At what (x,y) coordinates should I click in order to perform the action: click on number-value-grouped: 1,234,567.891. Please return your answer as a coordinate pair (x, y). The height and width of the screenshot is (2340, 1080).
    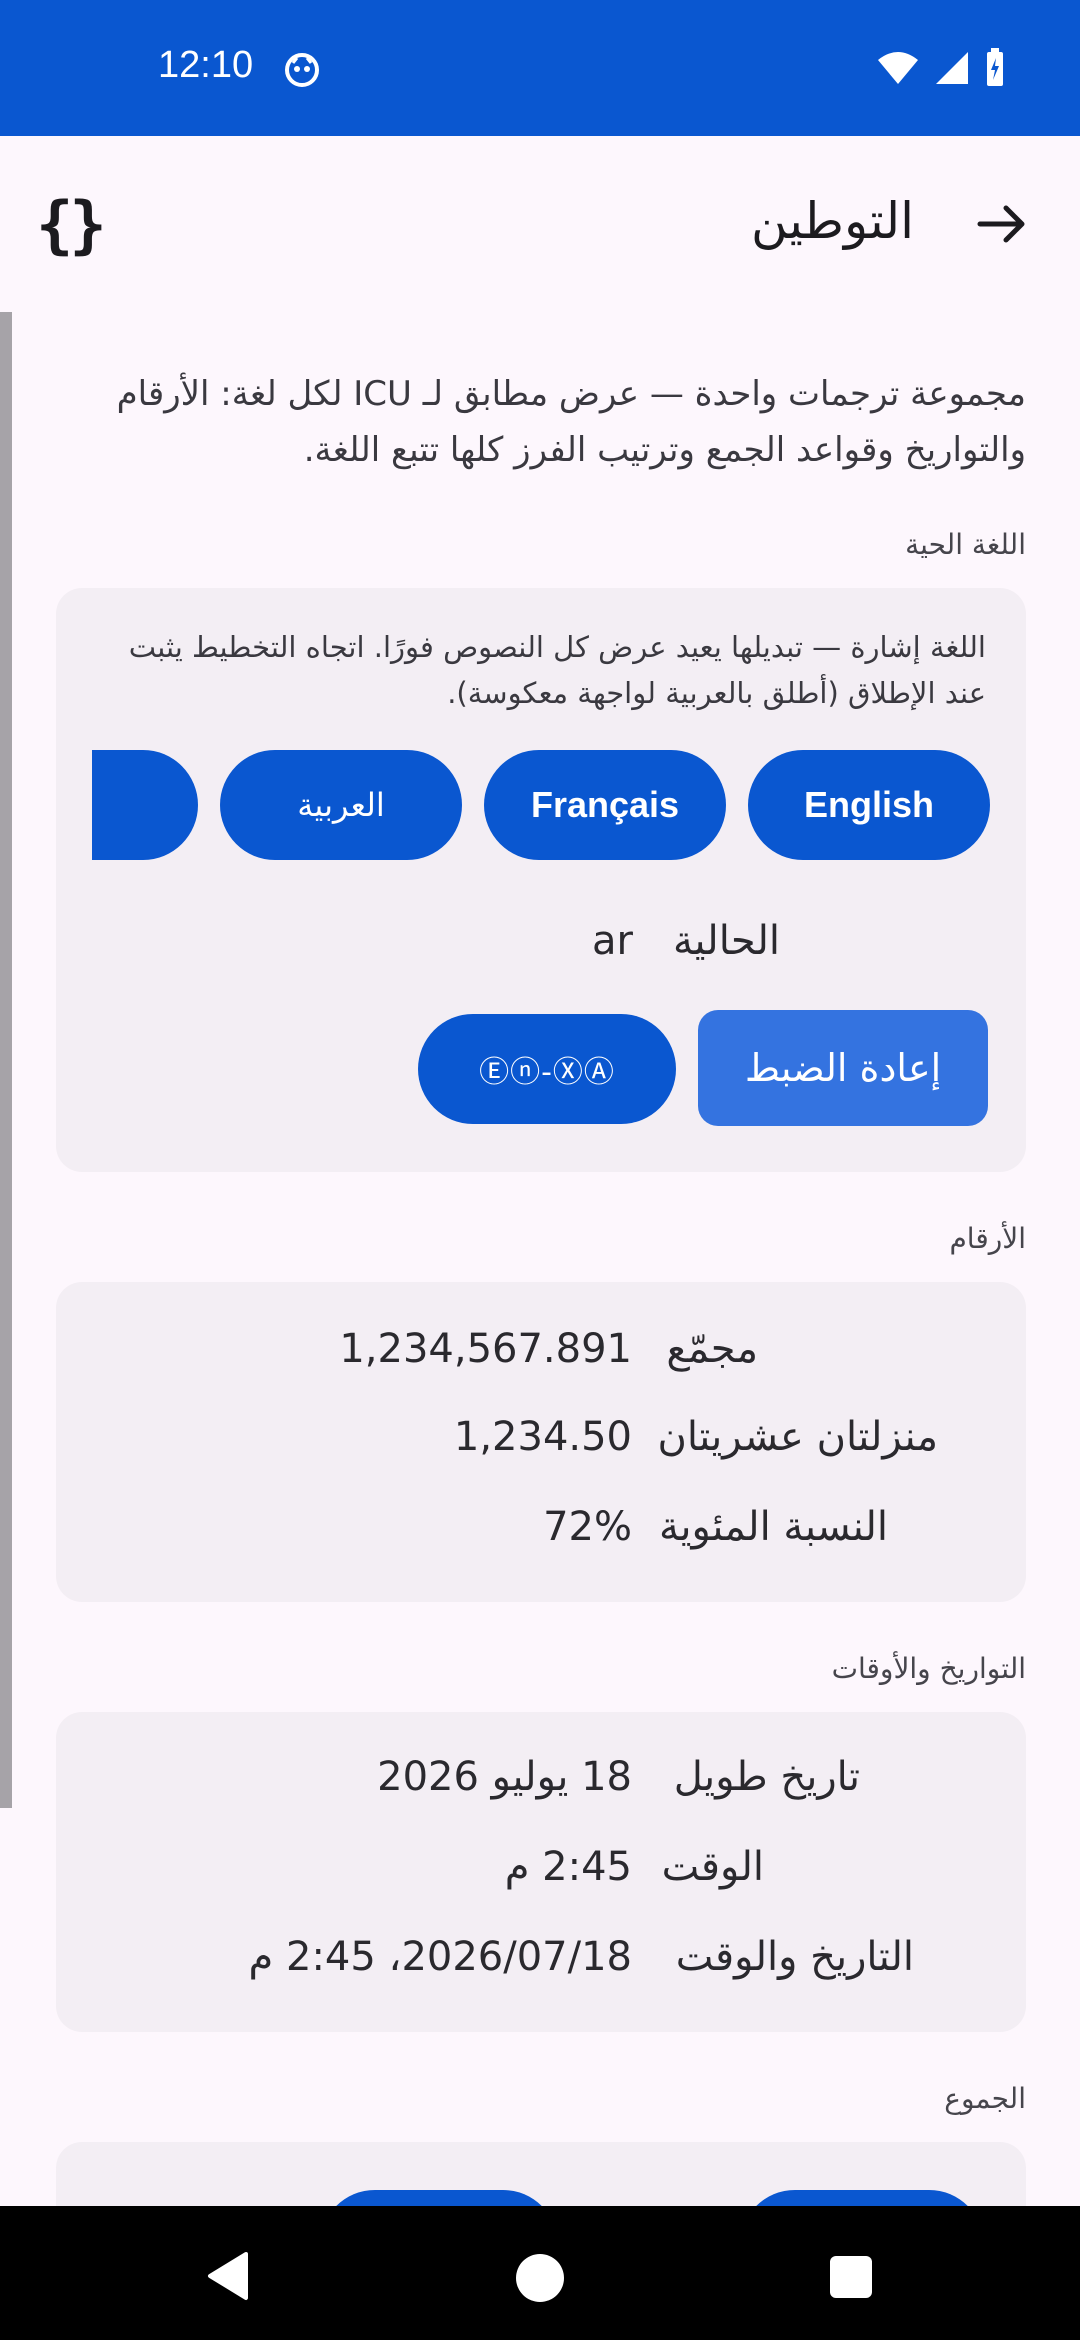
    Looking at the image, I should click on (485, 1349).